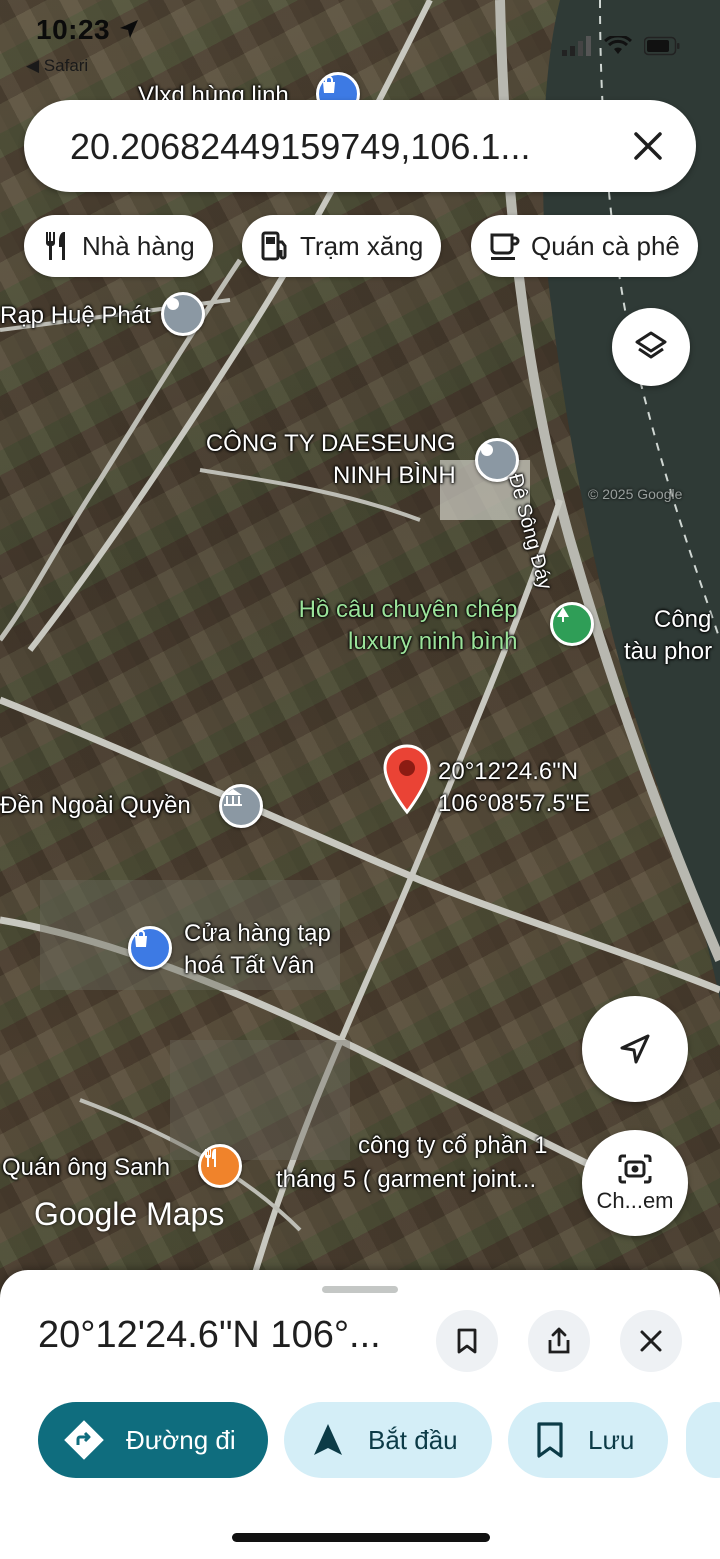 The height and width of the screenshot is (1559, 720). What do you see at coordinates (249, 965) in the screenshot?
I see `map-label-cuahang-line2: hoá Tất Vân` at bounding box center [249, 965].